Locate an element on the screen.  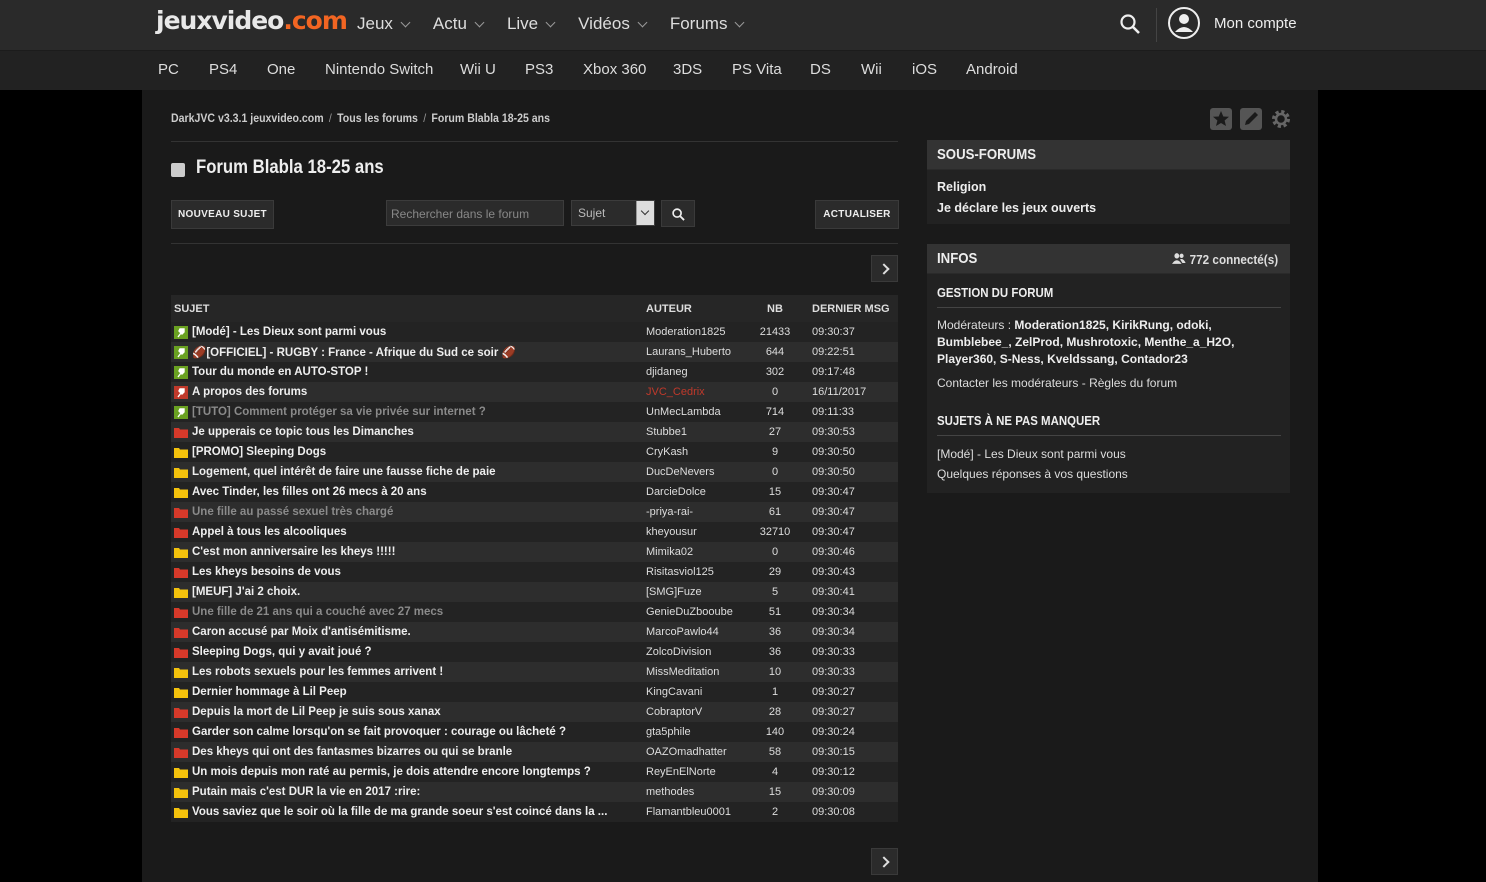
site-logo: jeuxvideo.com is located at coordinates (252, 20).